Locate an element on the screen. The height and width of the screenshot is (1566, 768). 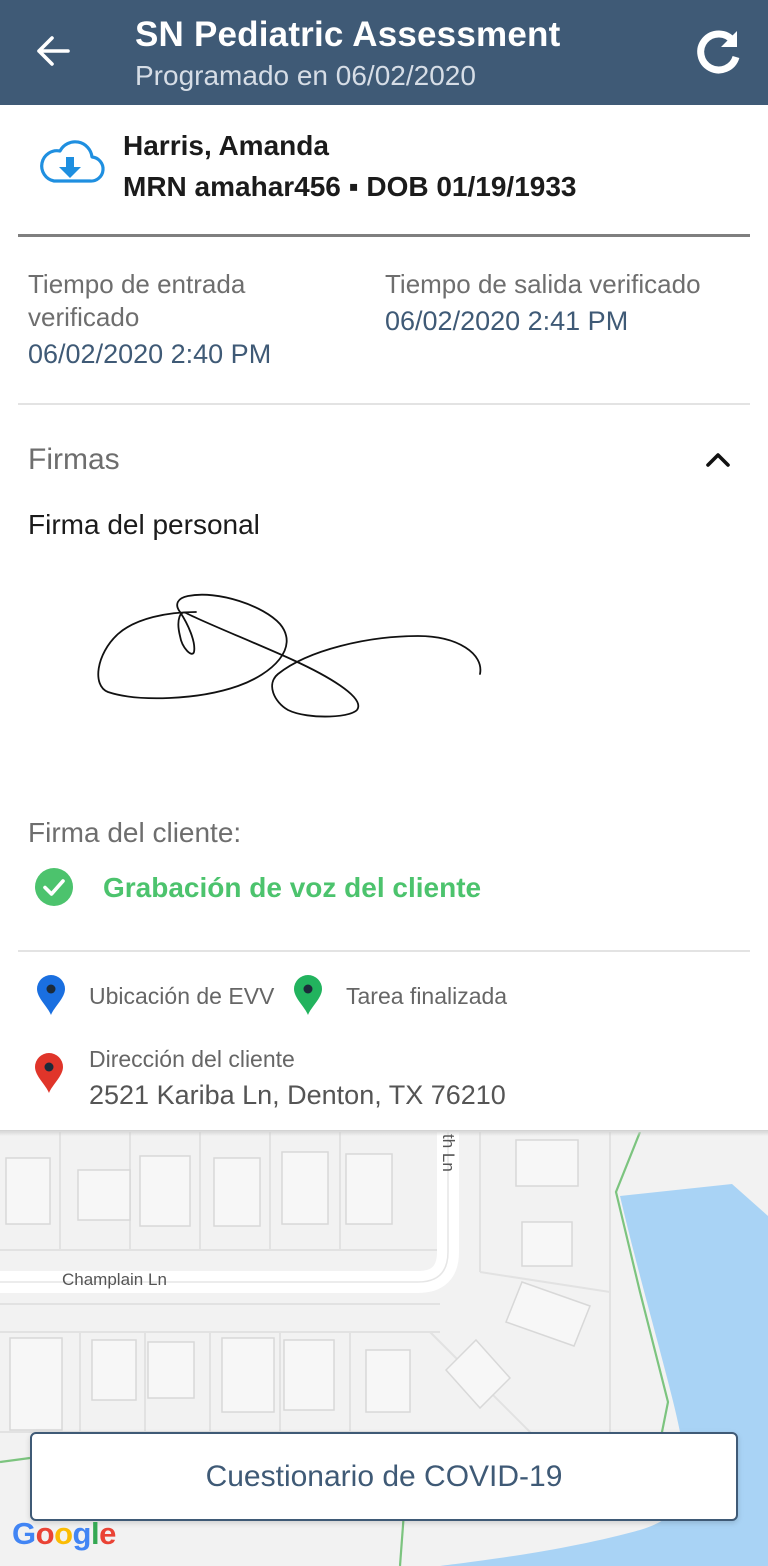
google-logo-letter: e is located at coordinates (107, 1533).